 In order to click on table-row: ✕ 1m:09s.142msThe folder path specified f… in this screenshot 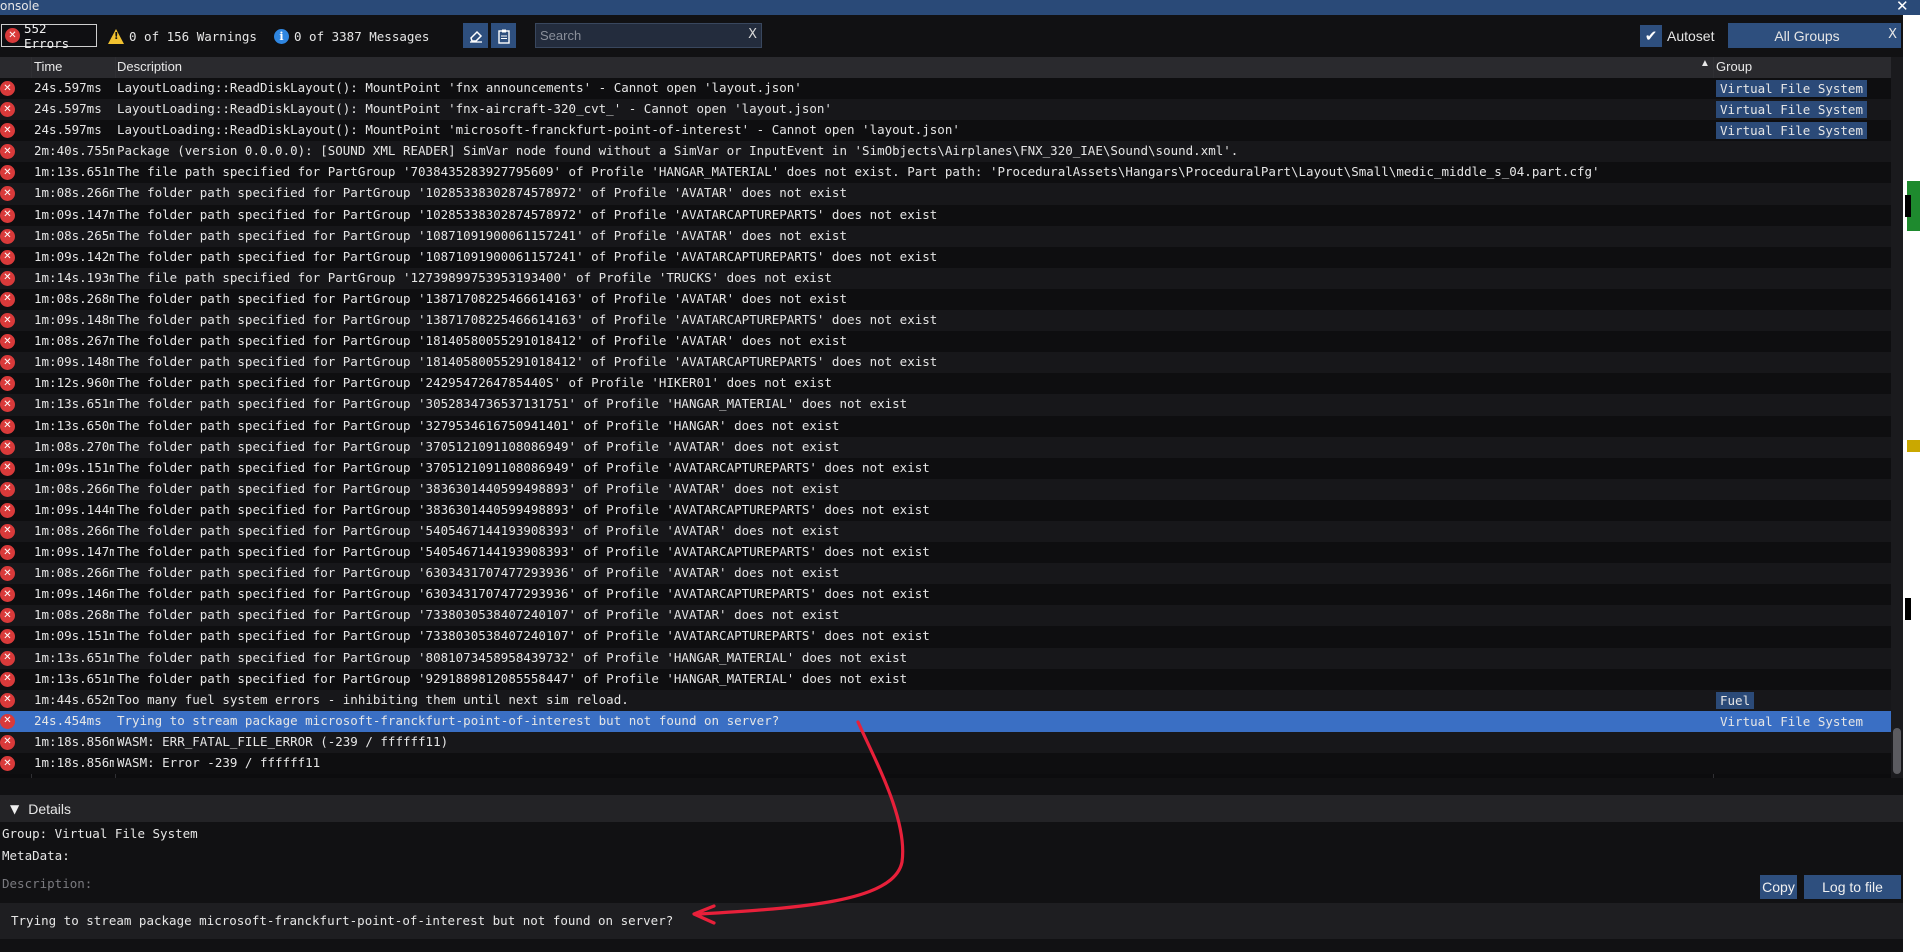, I will do `click(945, 257)`.